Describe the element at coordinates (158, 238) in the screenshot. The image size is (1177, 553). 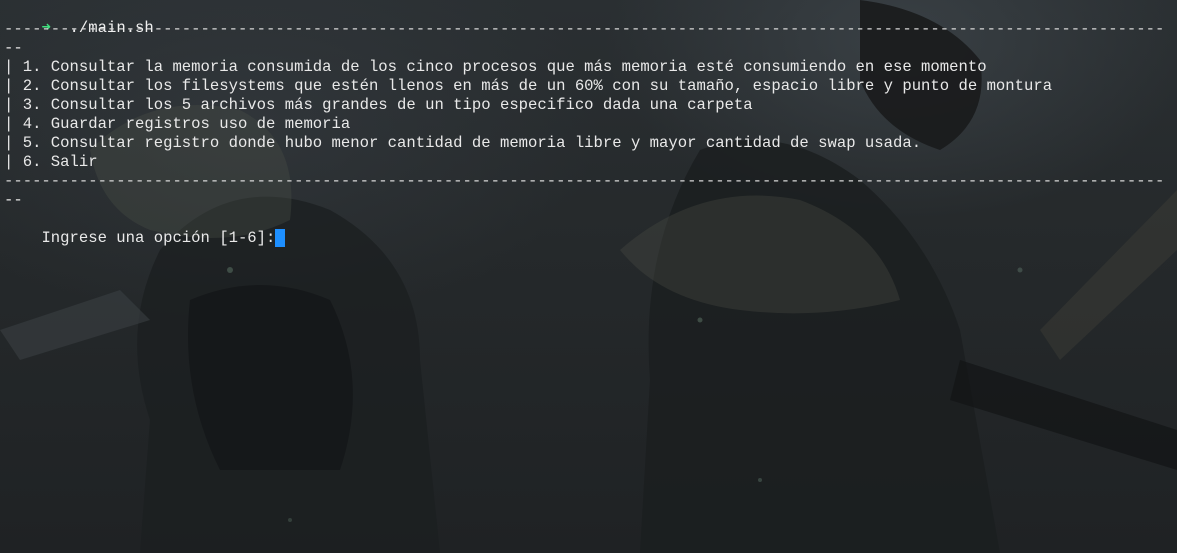
I see `input-prompt: Ingrese una opción [1-6]:` at that location.